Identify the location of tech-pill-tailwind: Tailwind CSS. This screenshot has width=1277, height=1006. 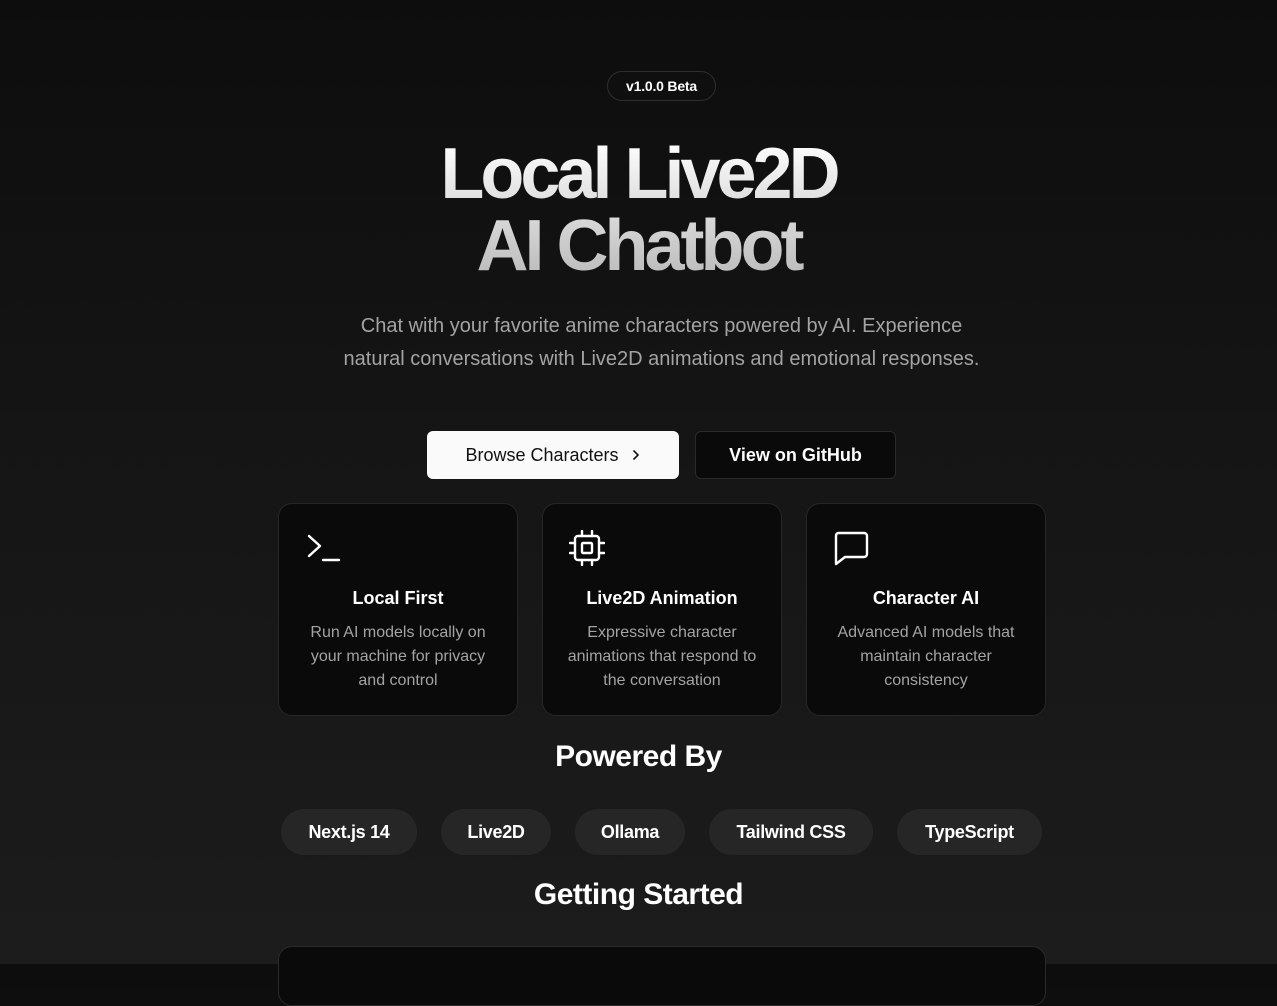
(791, 832).